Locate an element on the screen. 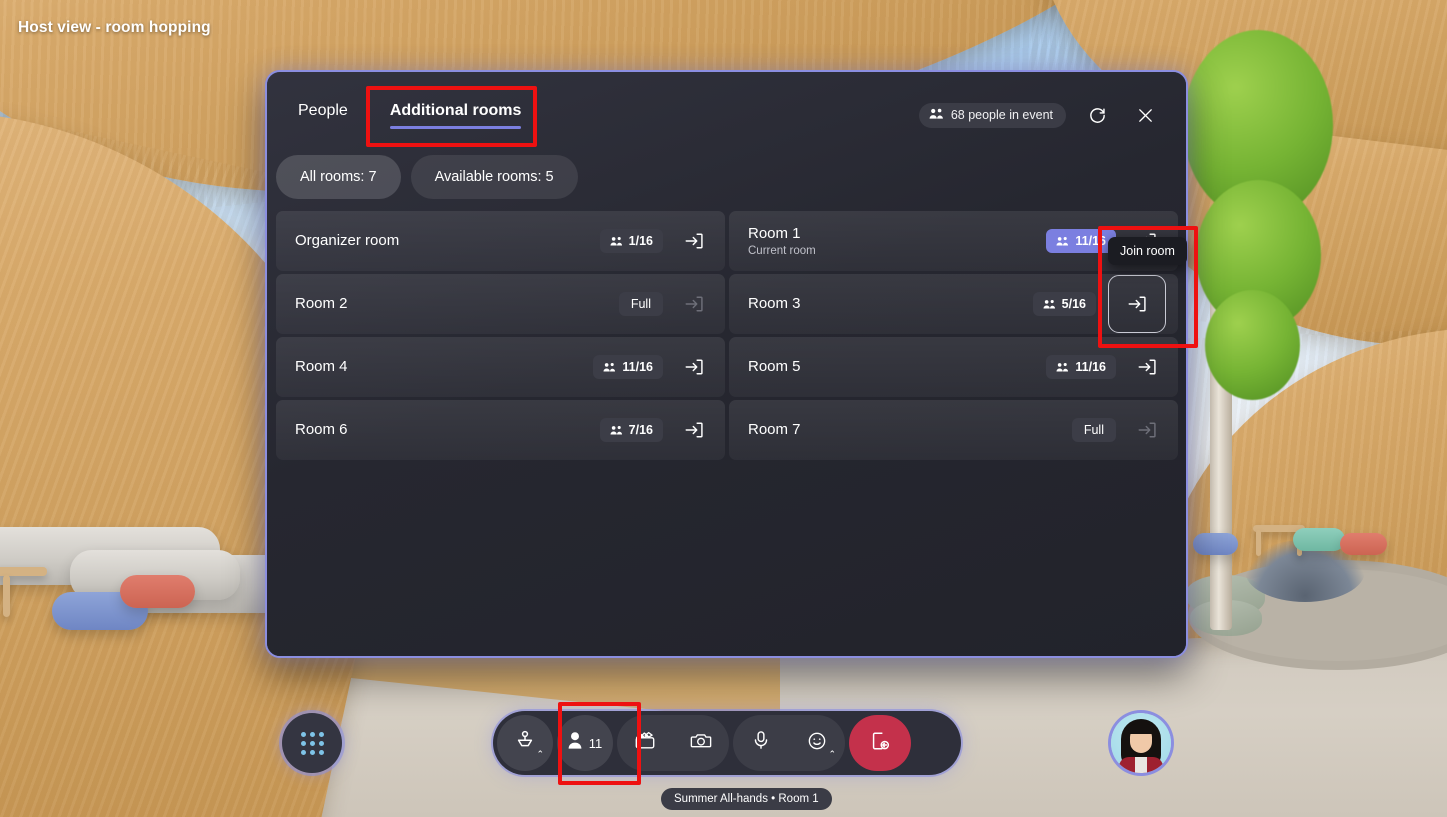  room-badge-text: 5/16 is located at coordinates (1073, 304).